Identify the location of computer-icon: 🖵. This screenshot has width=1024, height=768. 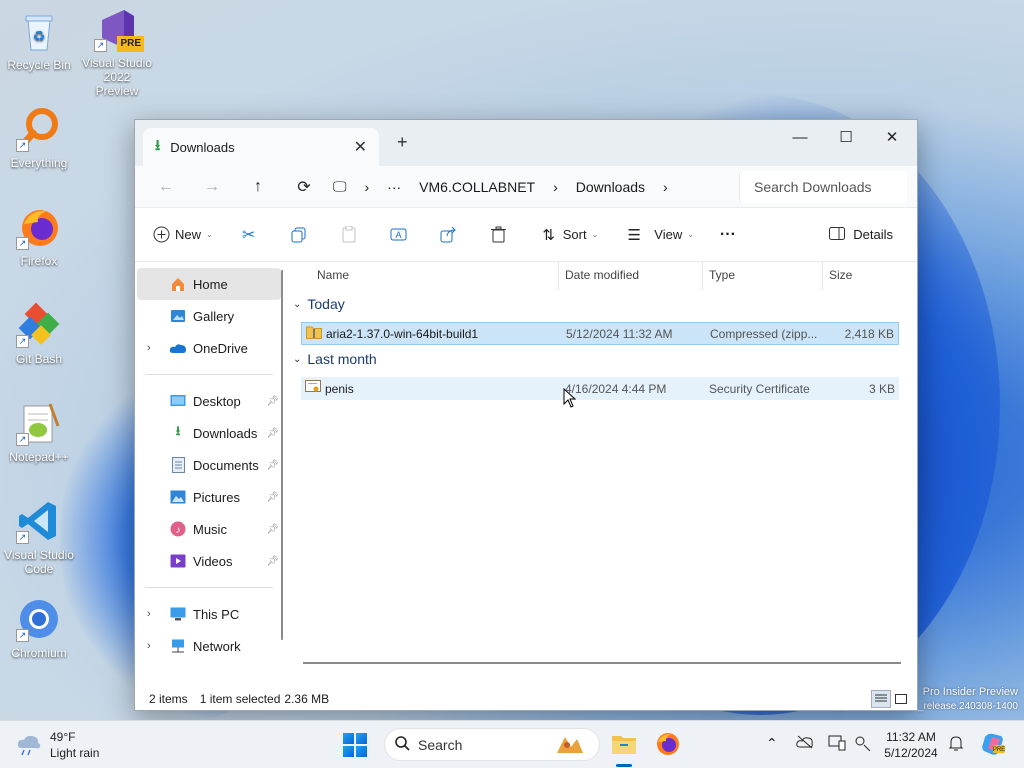
(340, 186).